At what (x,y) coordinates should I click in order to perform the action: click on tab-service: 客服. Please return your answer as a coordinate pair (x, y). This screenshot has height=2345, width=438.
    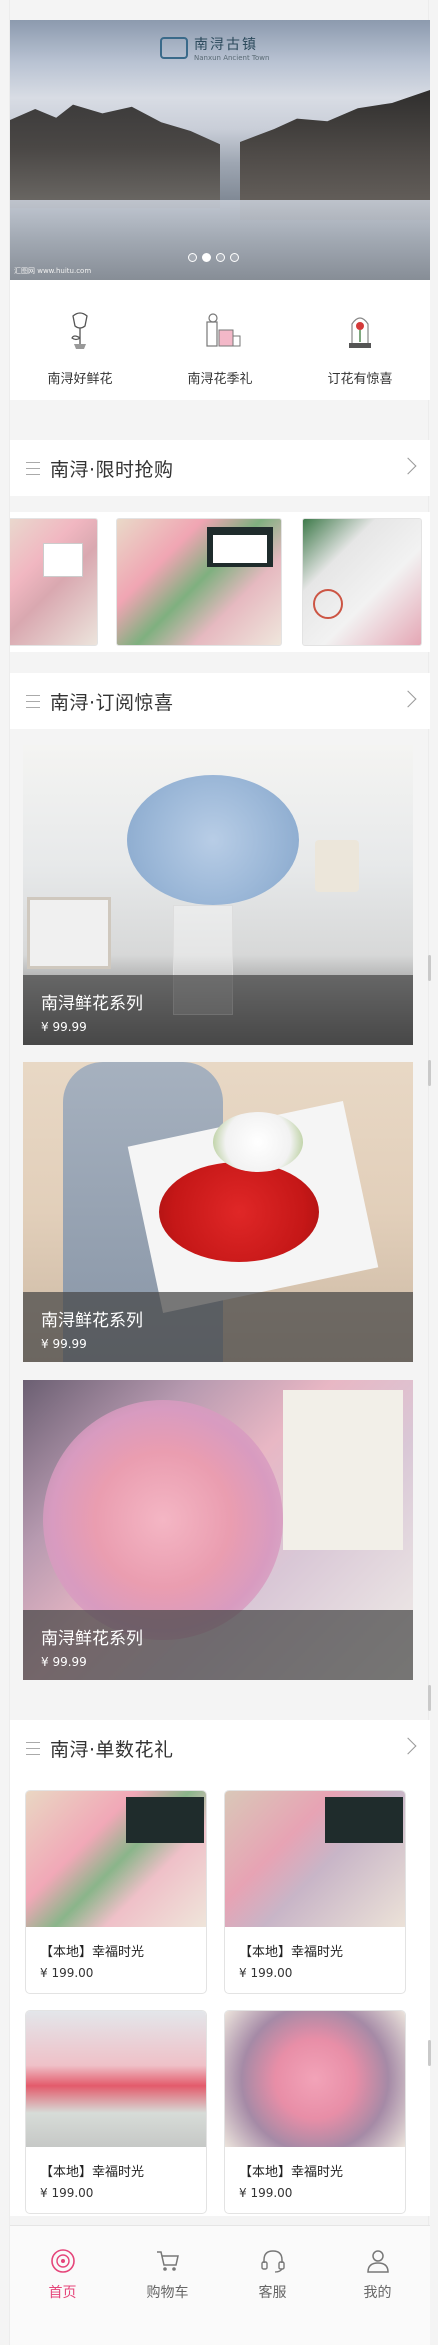
    Looking at the image, I should click on (272, 2285).